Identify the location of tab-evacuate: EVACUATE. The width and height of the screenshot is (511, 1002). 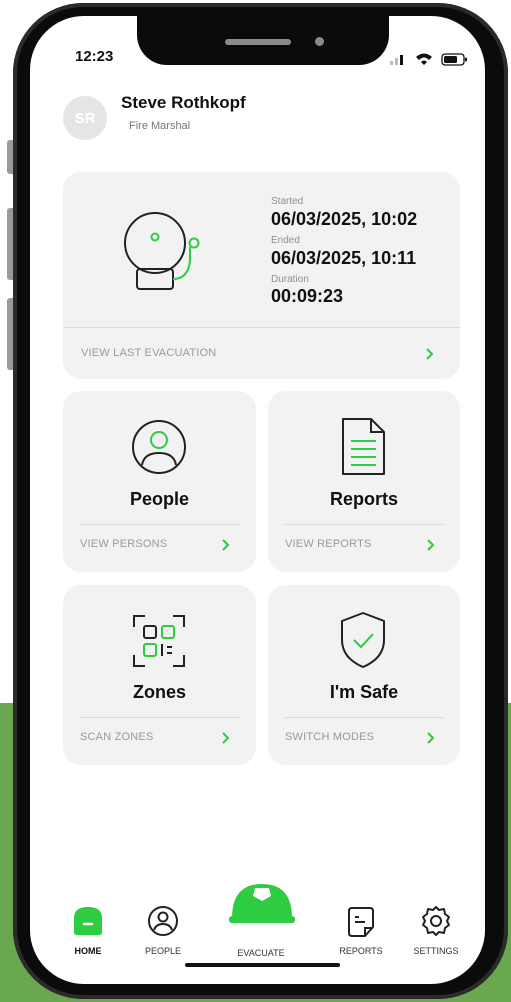
(261, 953).